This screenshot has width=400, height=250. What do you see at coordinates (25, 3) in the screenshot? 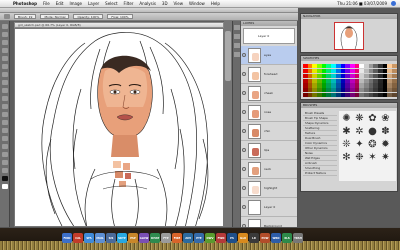
I see `menu-app-name: Photoshop` at bounding box center [25, 3].